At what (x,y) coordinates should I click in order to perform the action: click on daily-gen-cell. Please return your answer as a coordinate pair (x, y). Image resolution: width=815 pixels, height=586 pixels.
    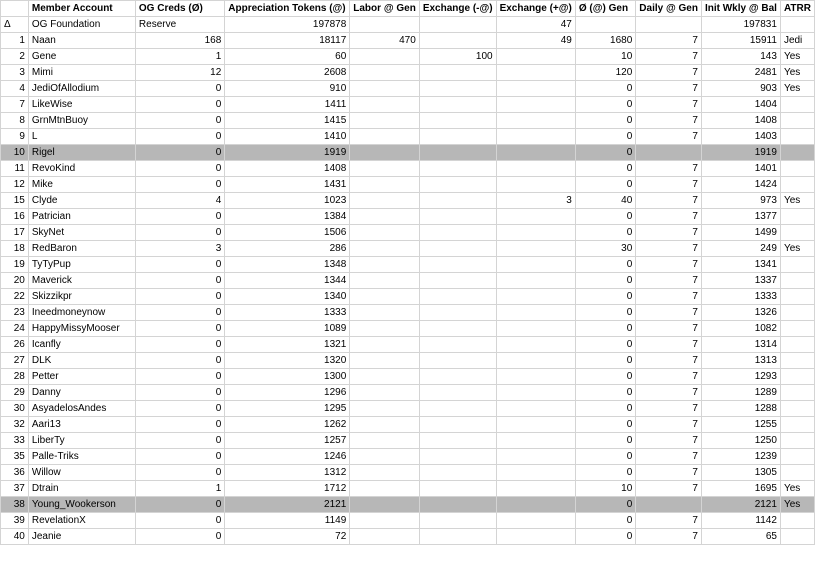
    Looking at the image, I should click on (668, 152).